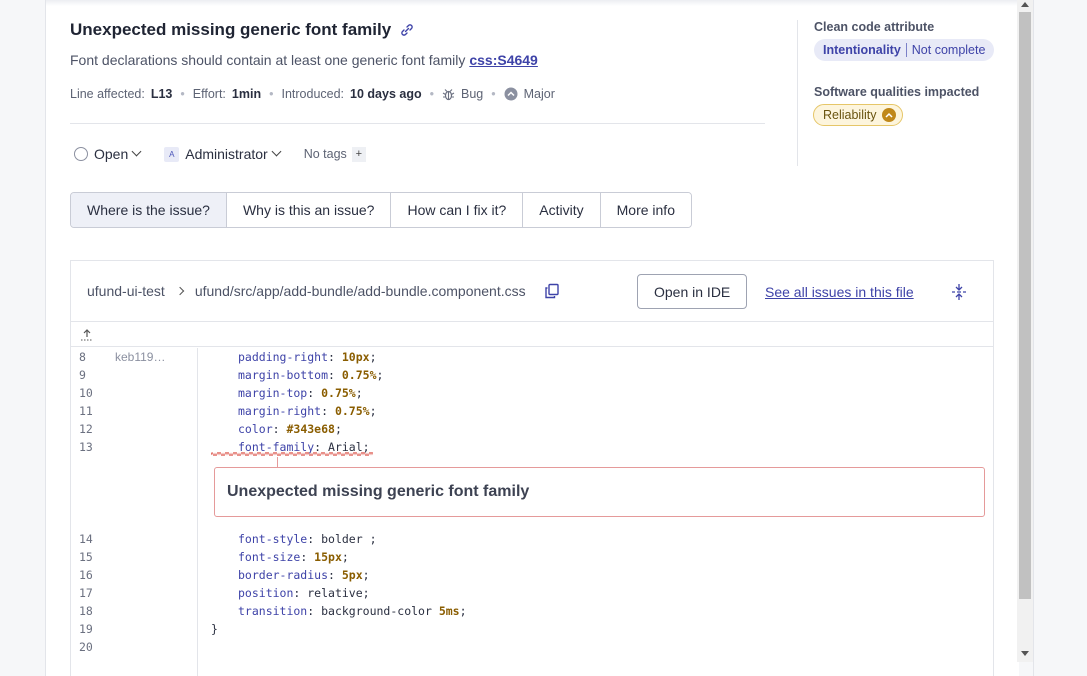  Describe the element at coordinates (86, 629) in the screenshot. I see `line-number: 19` at that location.